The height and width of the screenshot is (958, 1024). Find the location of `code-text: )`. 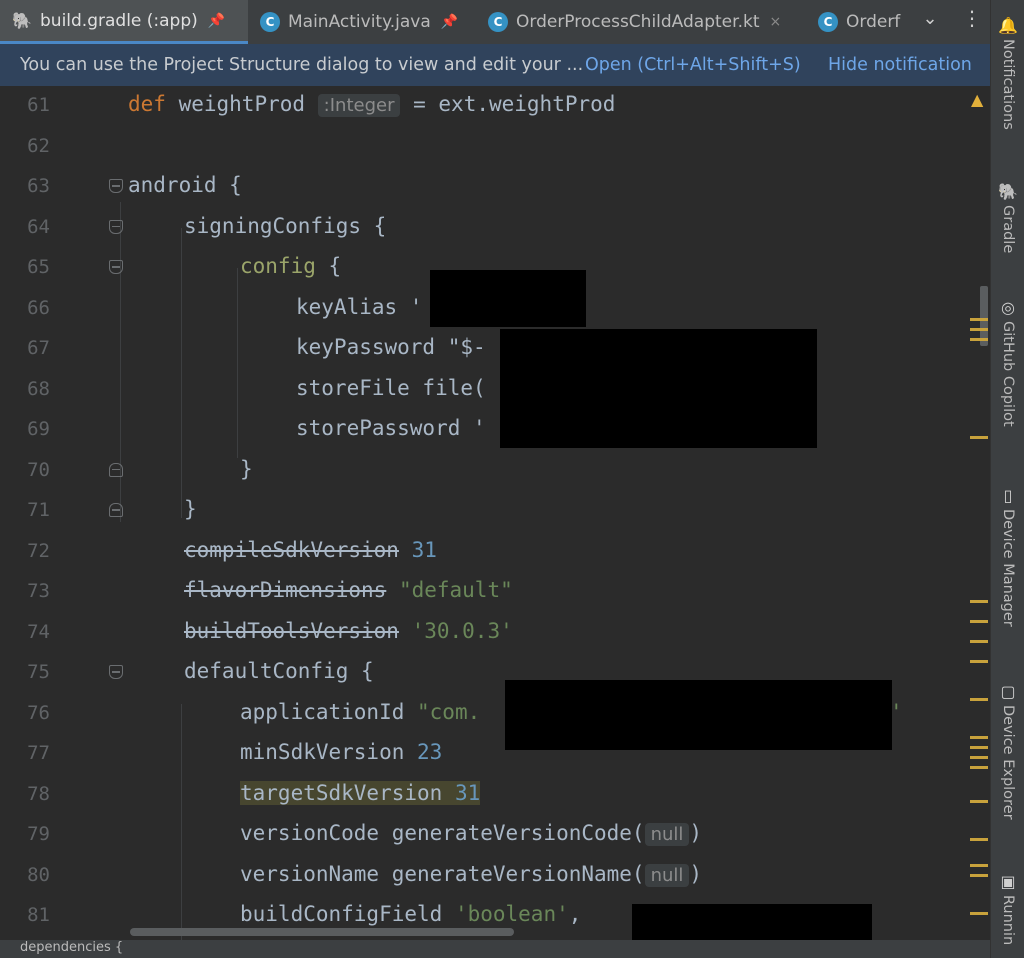

code-text: ) is located at coordinates (696, 873).